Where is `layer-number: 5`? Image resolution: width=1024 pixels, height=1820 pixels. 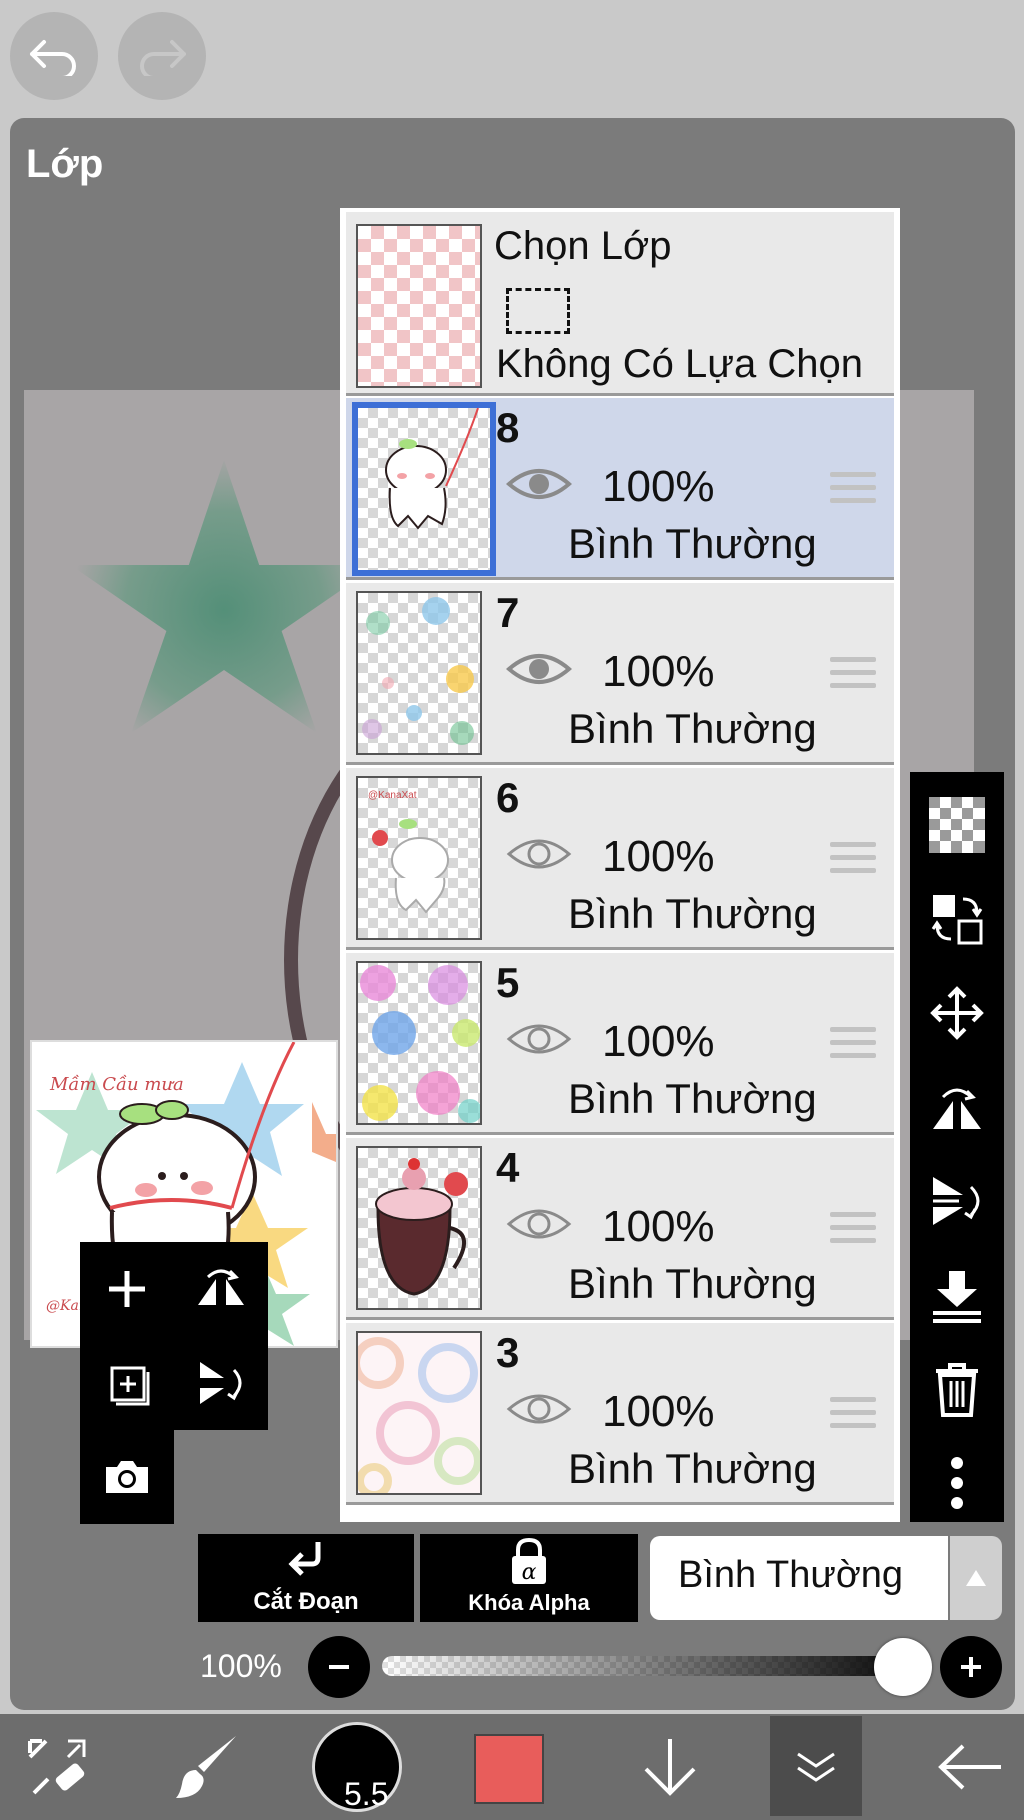
layer-number: 5 is located at coordinates (508, 982).